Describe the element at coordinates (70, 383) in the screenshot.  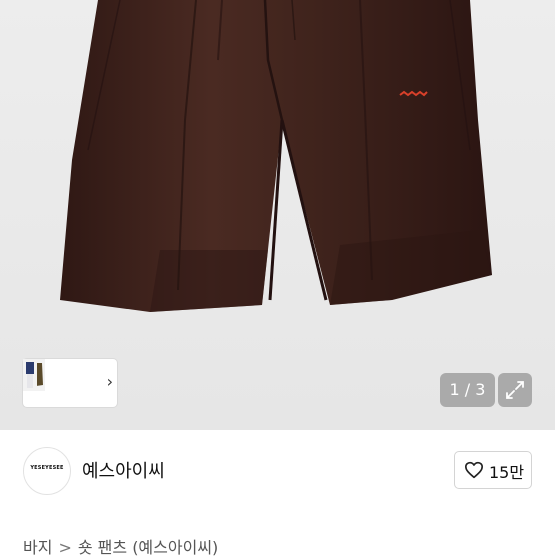
I see `thumbnail-strip: ›` at that location.